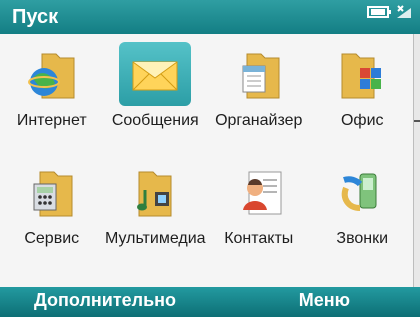 The height and width of the screenshot is (317, 420). Describe the element at coordinates (51, 120) in the screenshot. I see `app-label: Интернет` at that location.